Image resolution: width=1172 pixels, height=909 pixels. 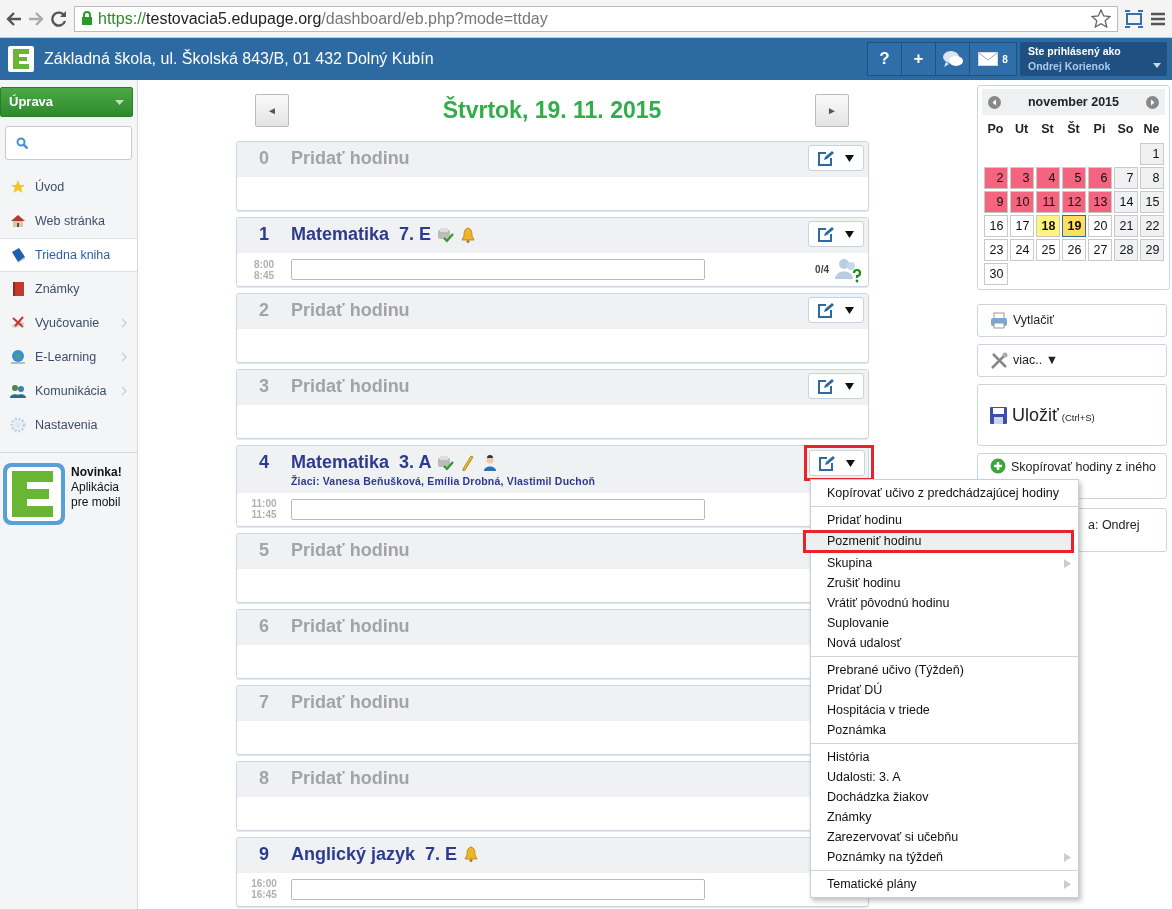 I want to click on star-icon, so click(x=1101, y=18).